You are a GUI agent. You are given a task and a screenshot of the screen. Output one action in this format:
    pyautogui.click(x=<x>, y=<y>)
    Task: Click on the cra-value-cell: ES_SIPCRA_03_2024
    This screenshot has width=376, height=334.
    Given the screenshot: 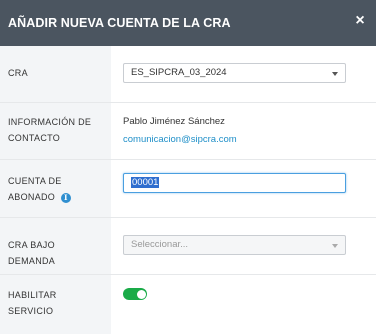 What is the action you would take?
    pyautogui.click(x=243, y=74)
    